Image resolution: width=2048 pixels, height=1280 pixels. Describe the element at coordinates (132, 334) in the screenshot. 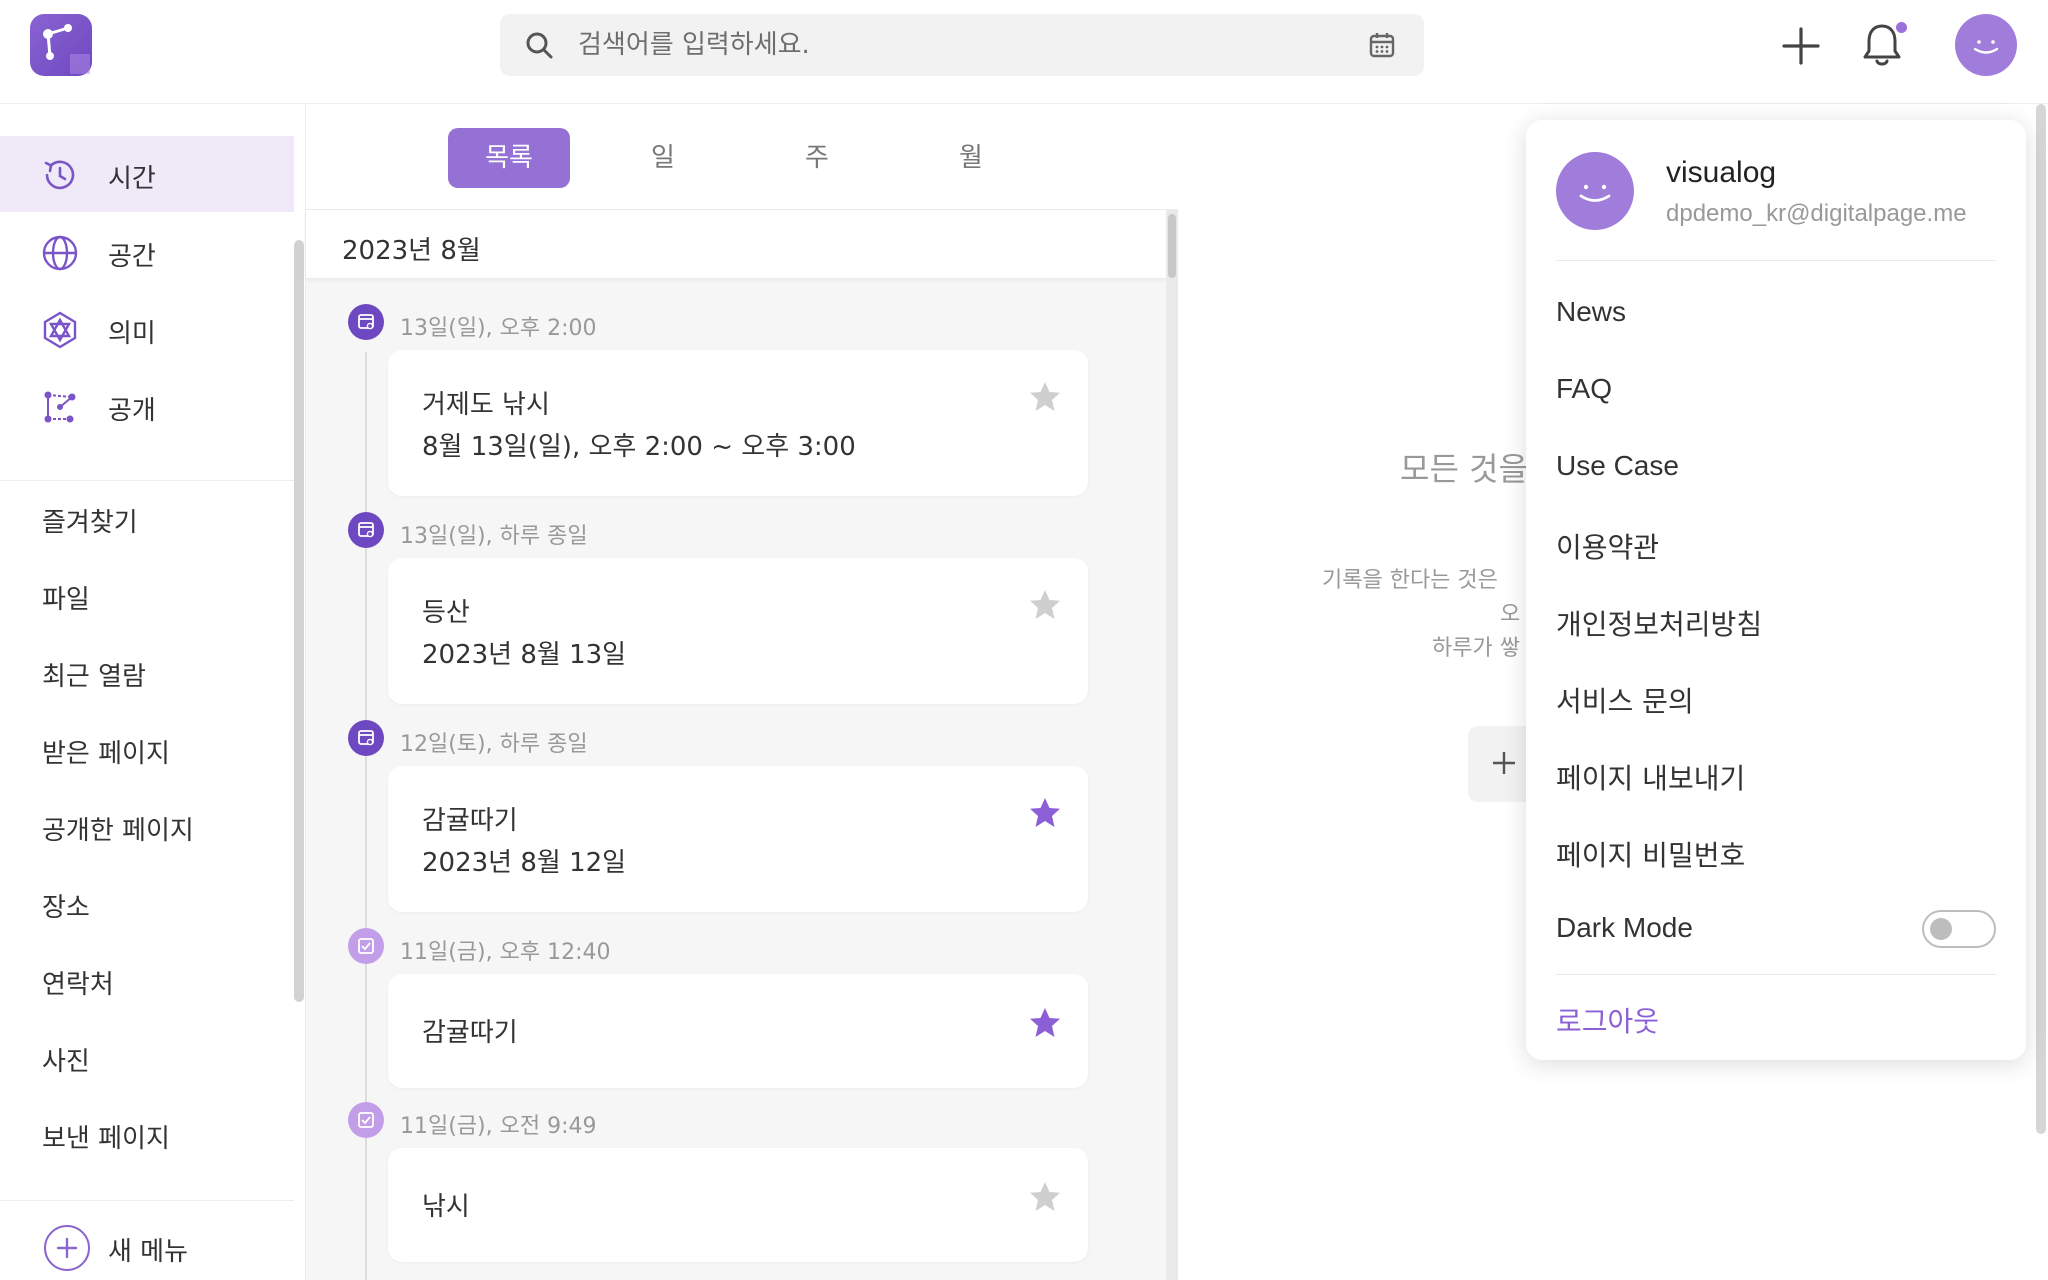

I see `sidebar-item-label: 의미` at that location.